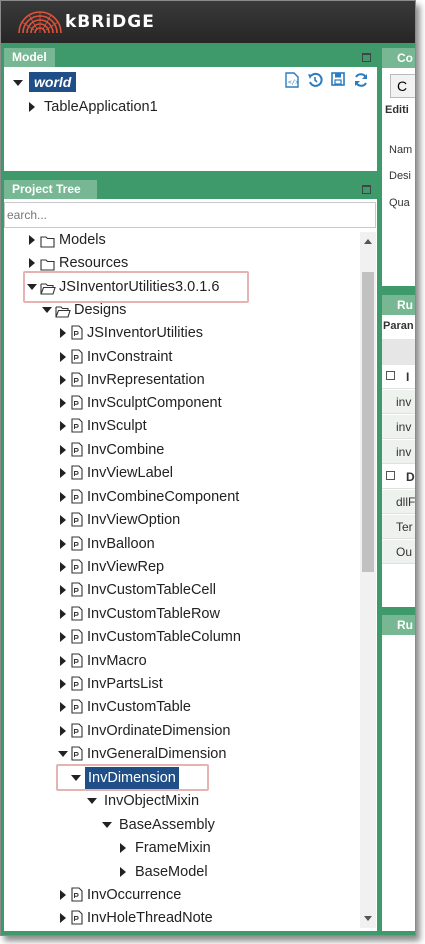  I want to click on rules-grid-row: Ou, so click(398, 552).